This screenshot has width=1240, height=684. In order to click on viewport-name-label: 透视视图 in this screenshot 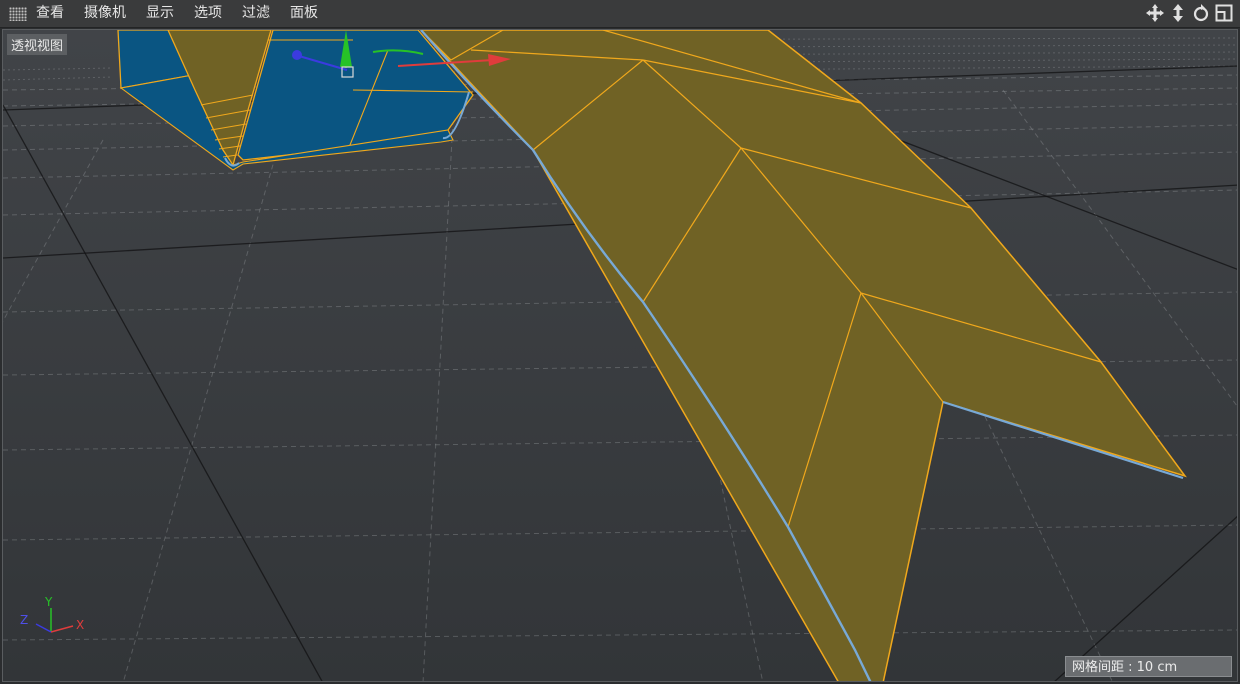, I will do `click(37, 44)`.